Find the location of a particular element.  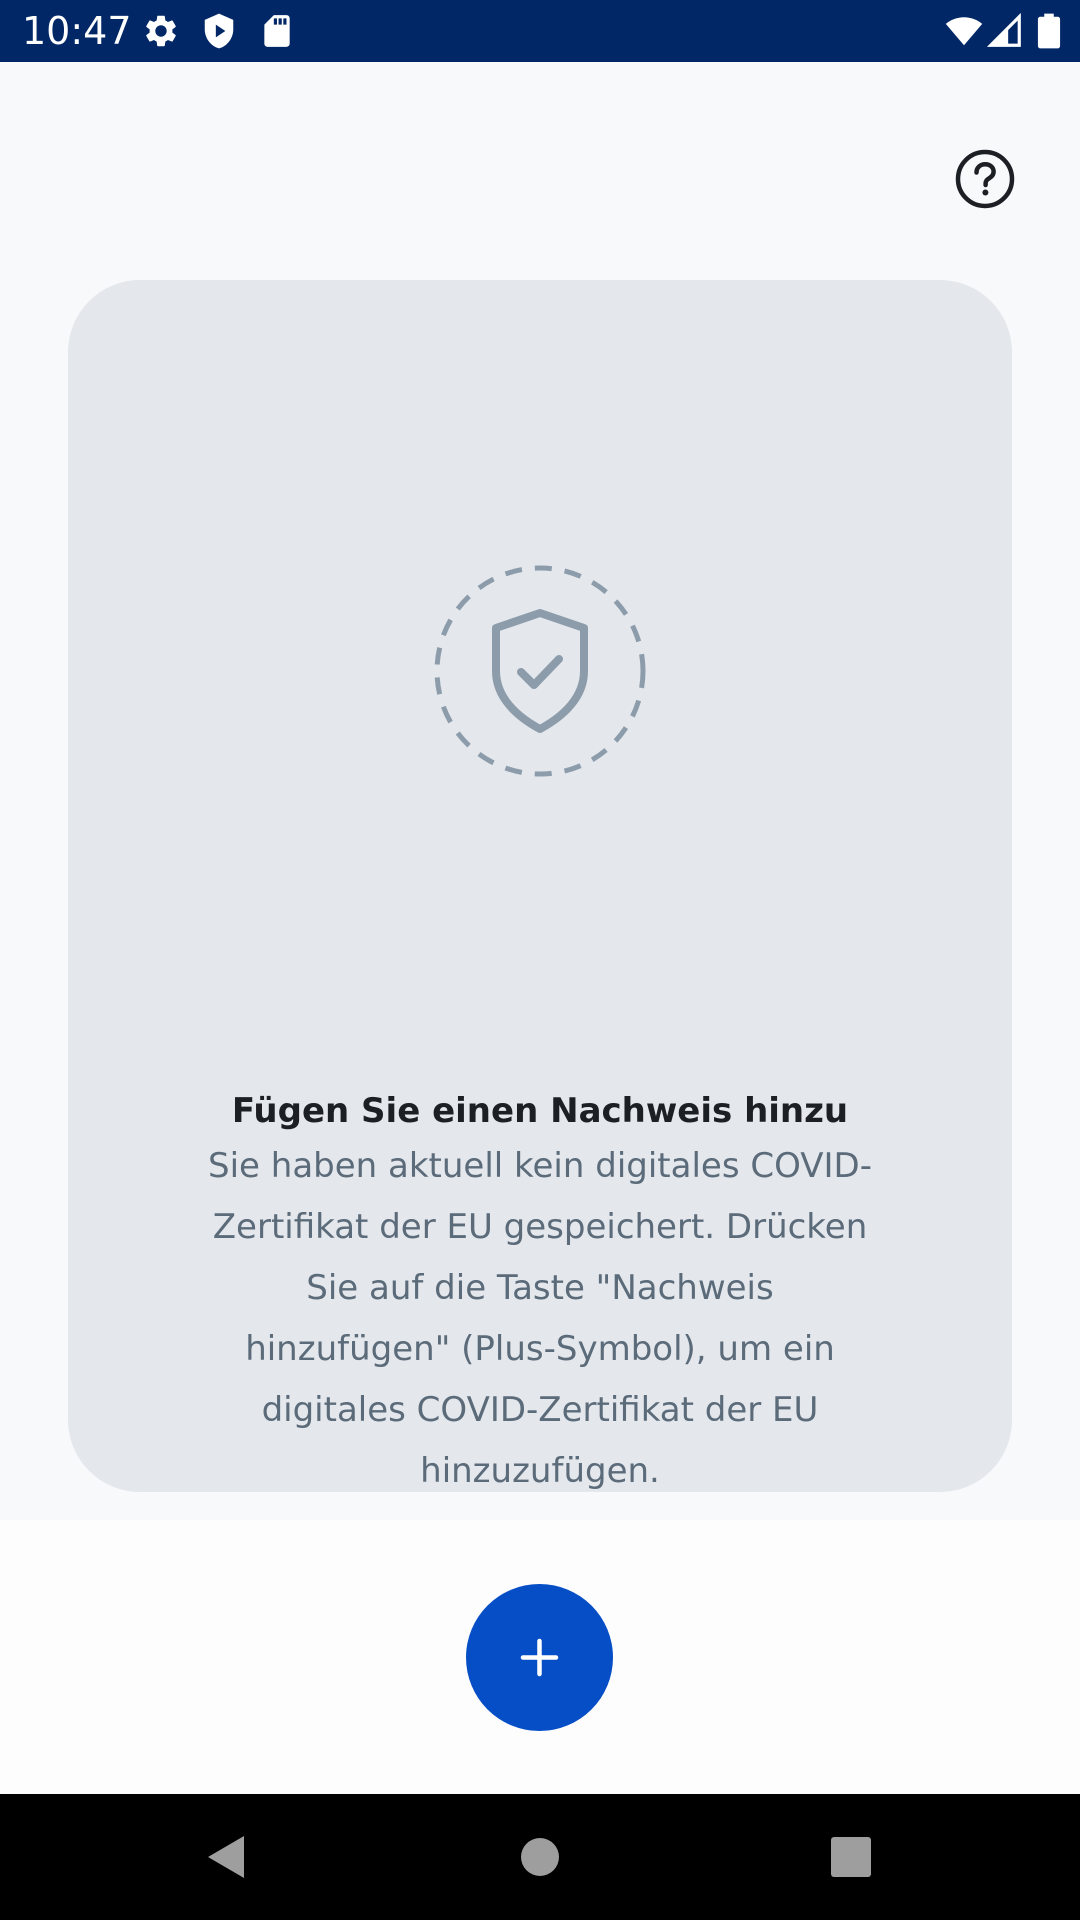

recents-button is located at coordinates (851, 1857).